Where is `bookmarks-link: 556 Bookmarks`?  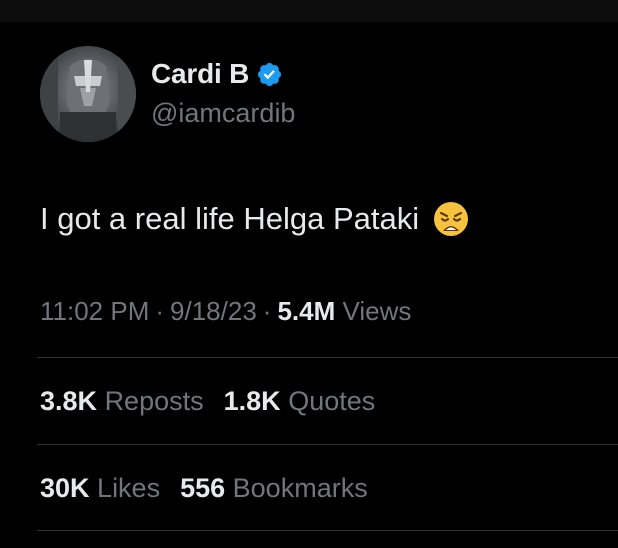 bookmarks-link: 556 Bookmarks is located at coordinates (274, 488).